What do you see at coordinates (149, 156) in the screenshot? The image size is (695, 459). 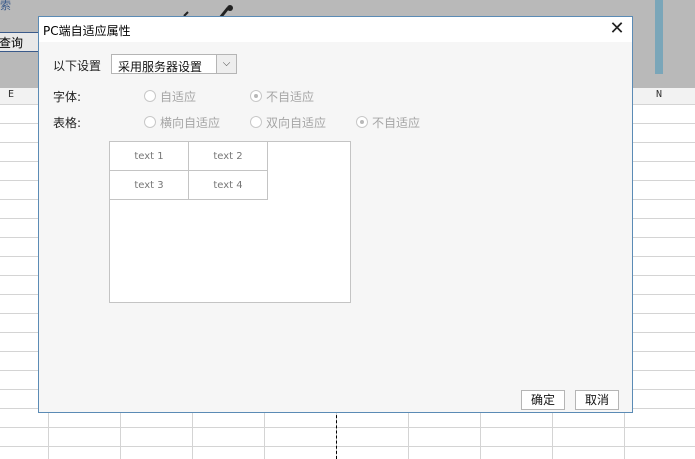 I see `preview-cell: text 1` at bounding box center [149, 156].